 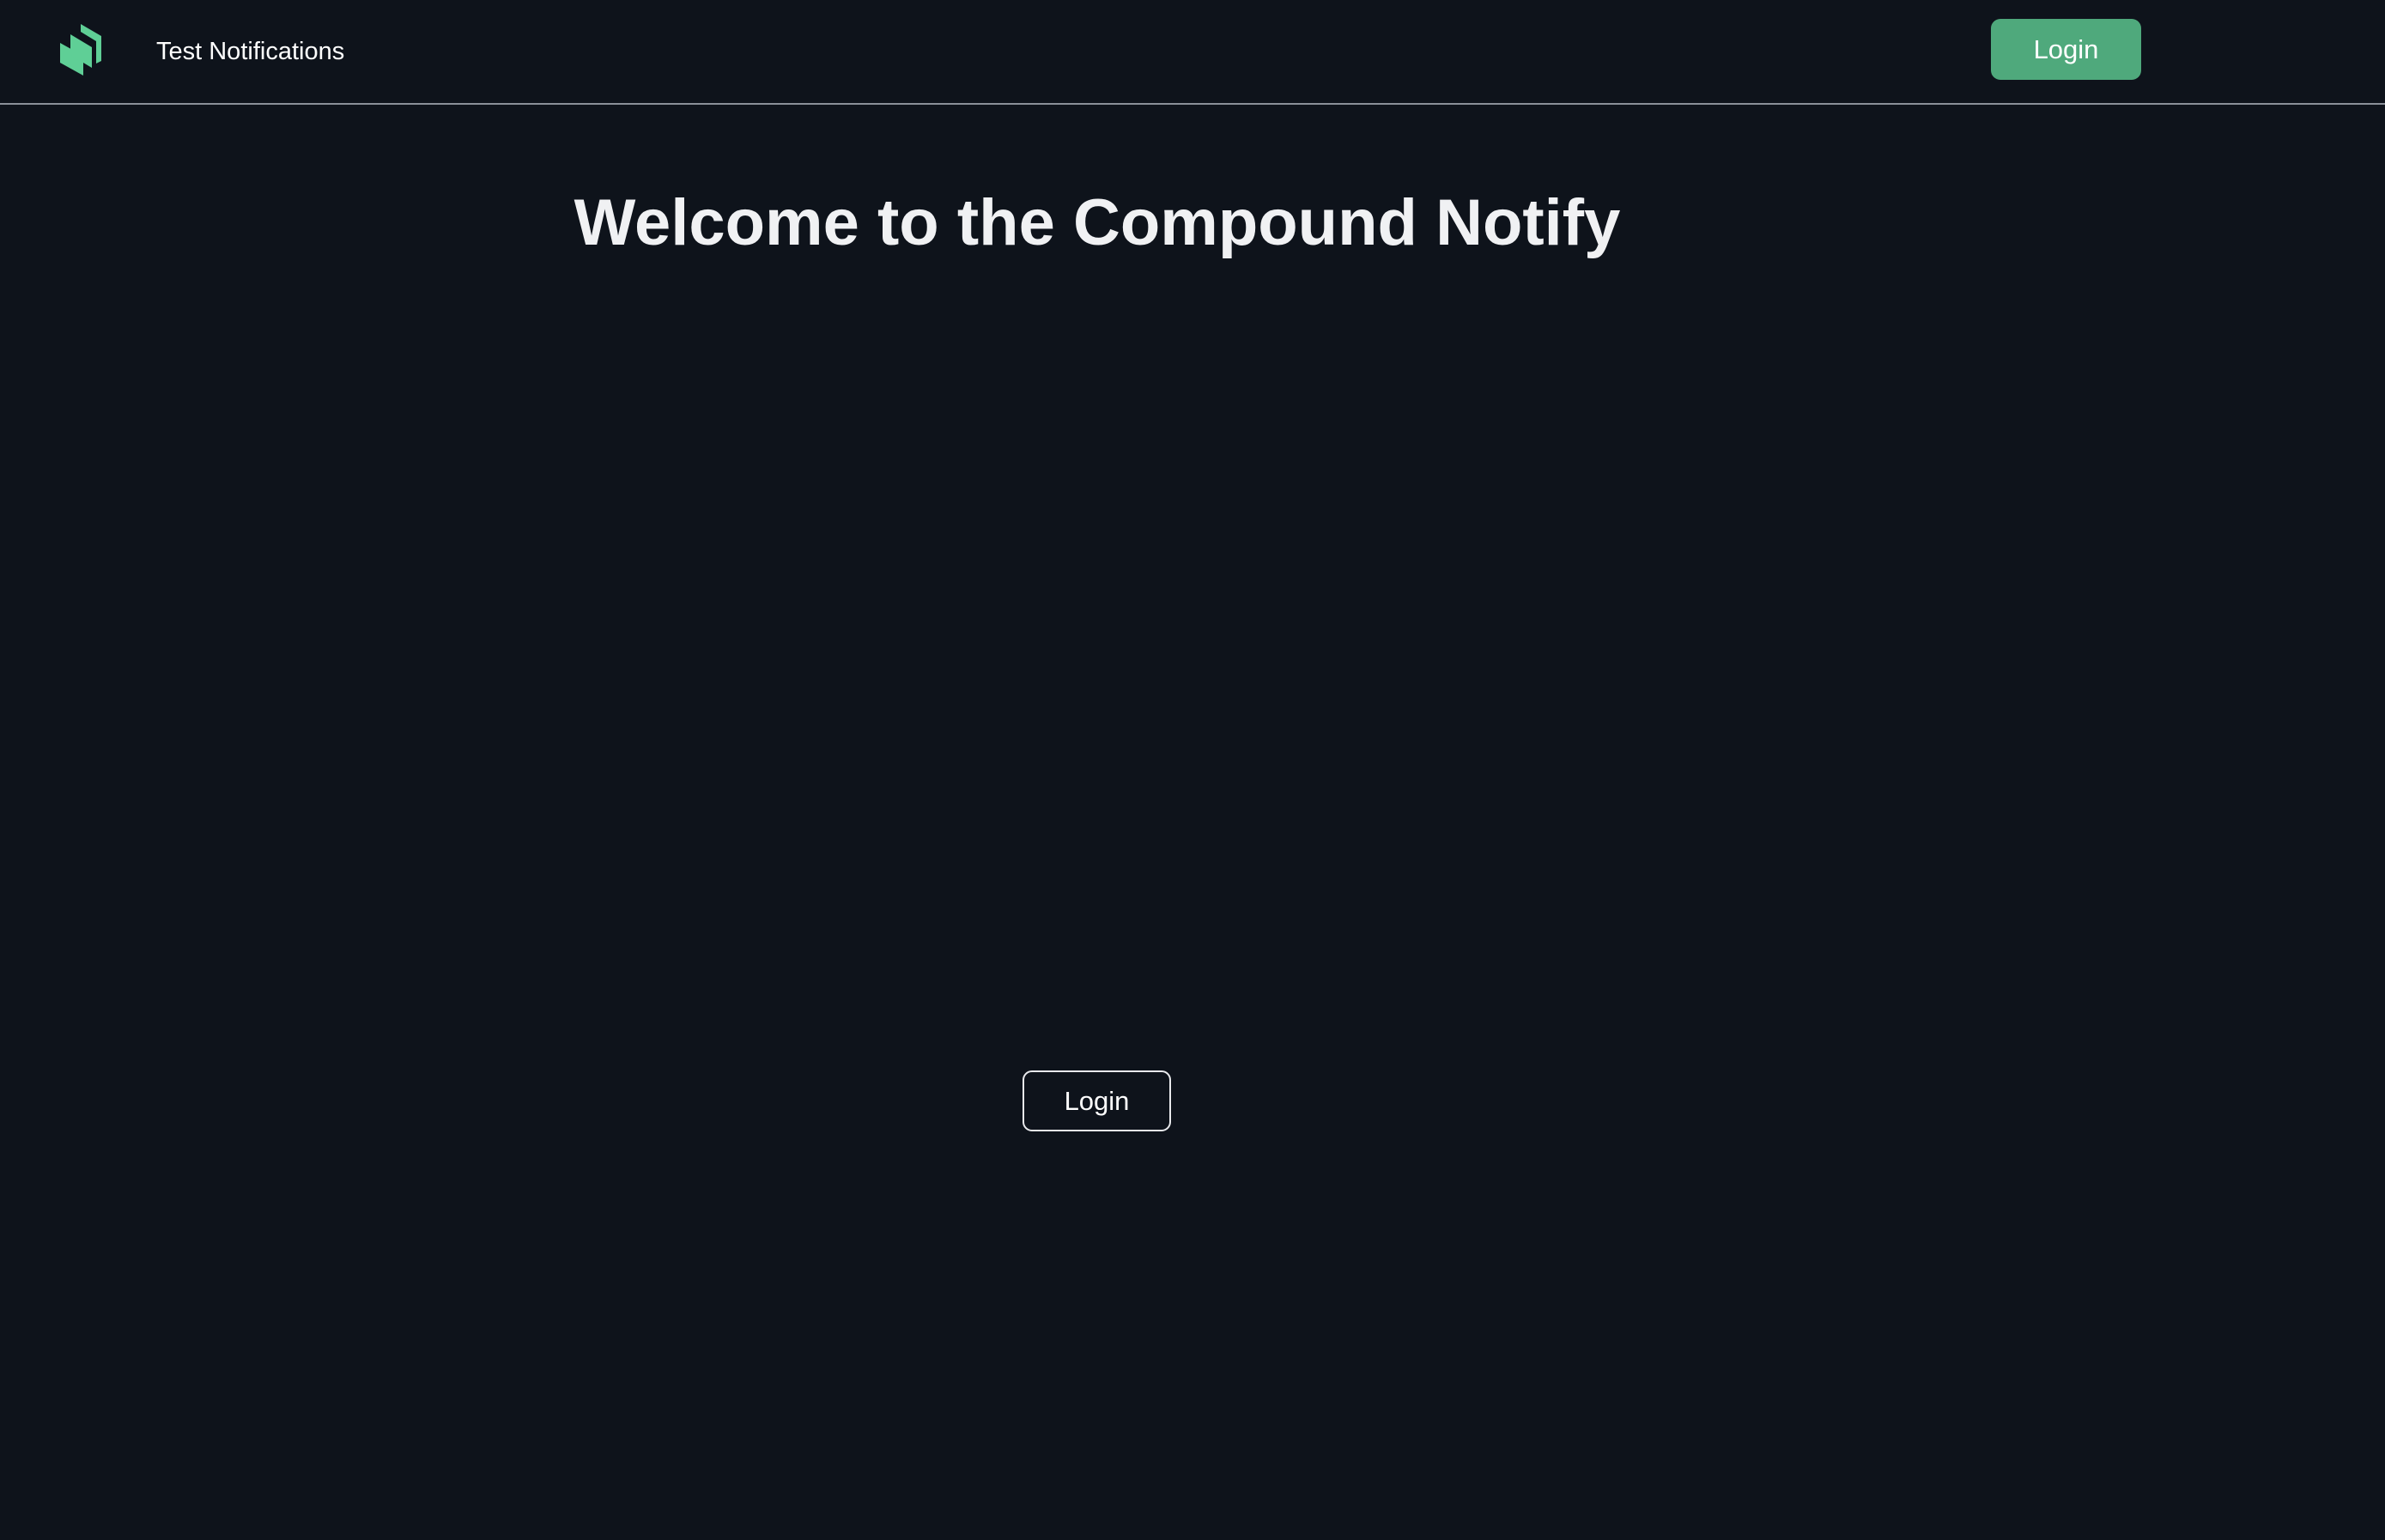 I want to click on main-login-button: Login, so click(x=1097, y=1100).